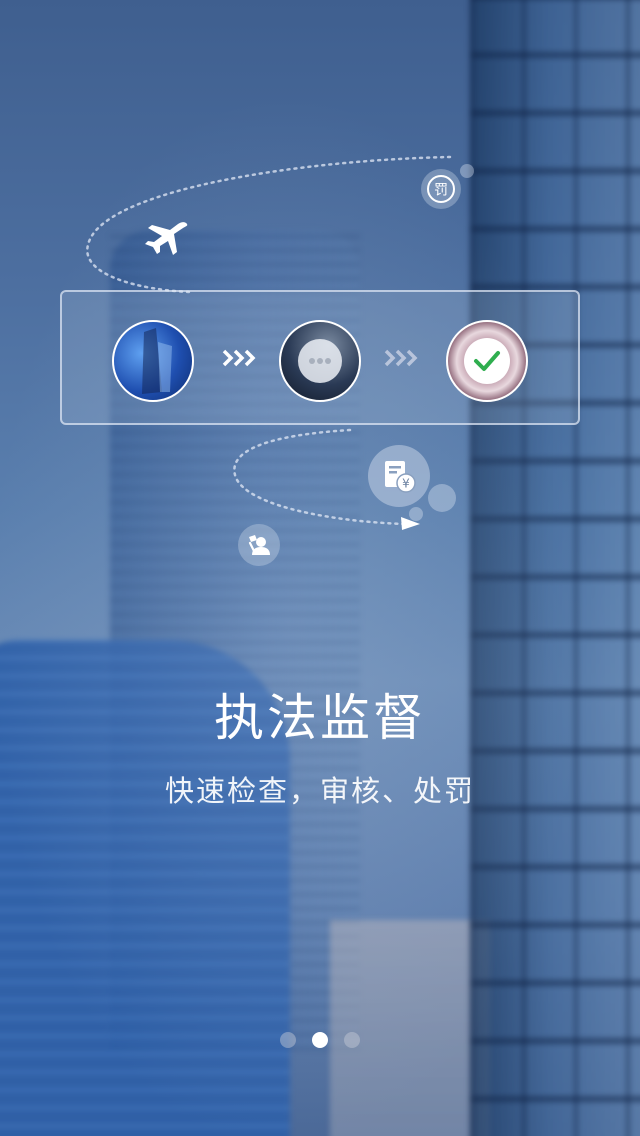  I want to click on process-flow-panel, so click(320, 357).